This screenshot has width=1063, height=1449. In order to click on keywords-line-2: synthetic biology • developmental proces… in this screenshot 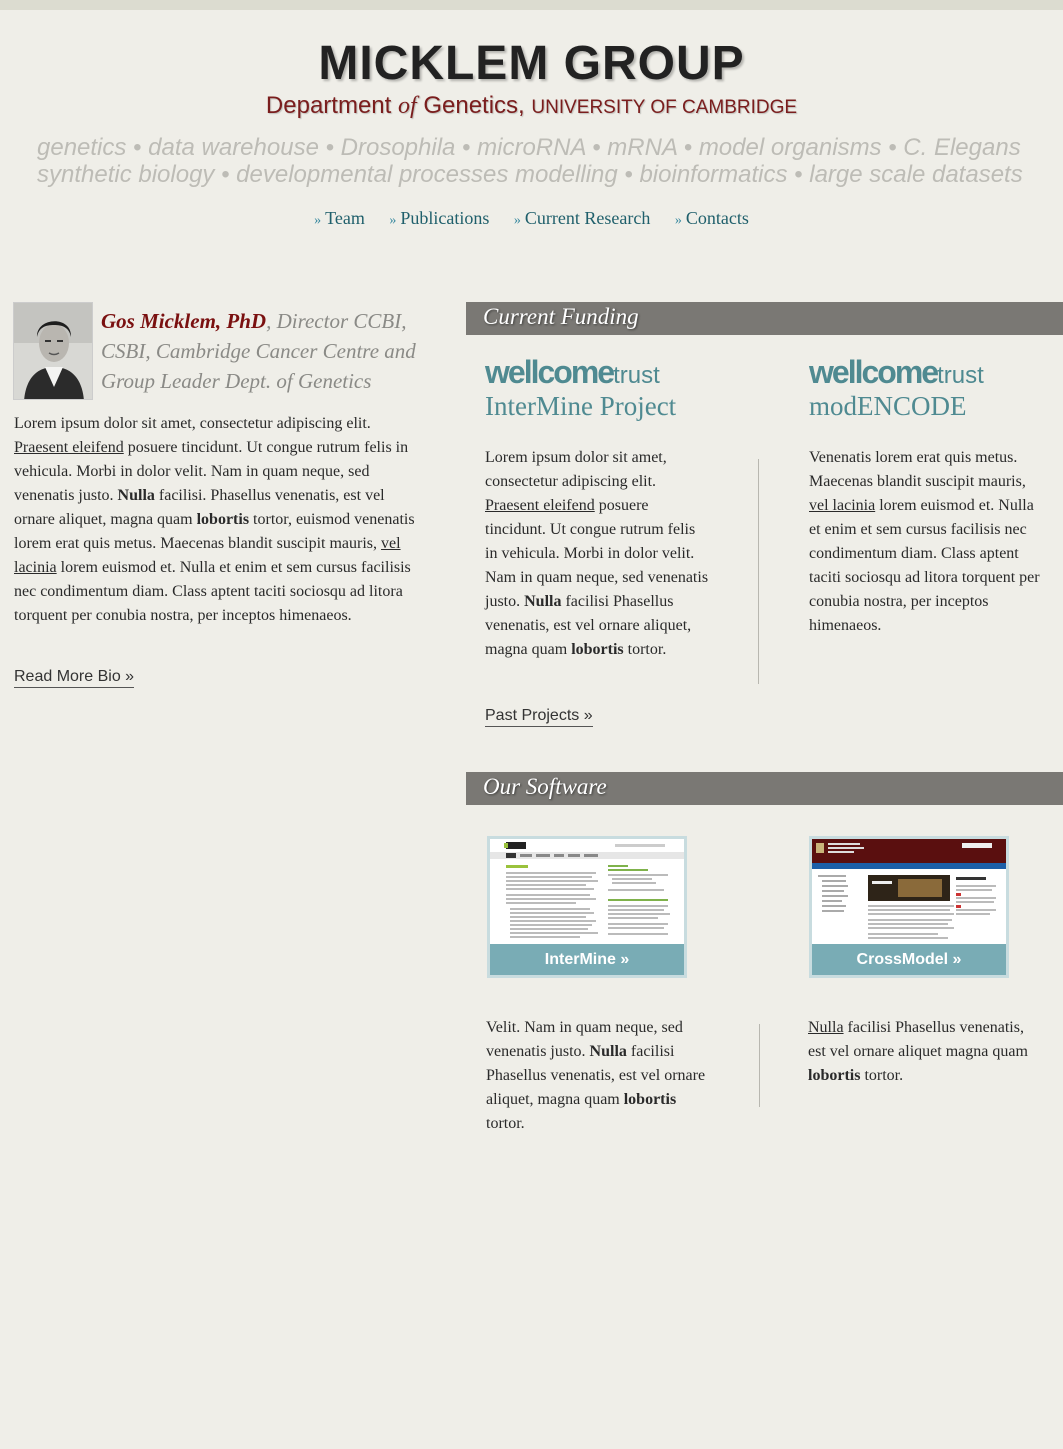, I will do `click(530, 174)`.